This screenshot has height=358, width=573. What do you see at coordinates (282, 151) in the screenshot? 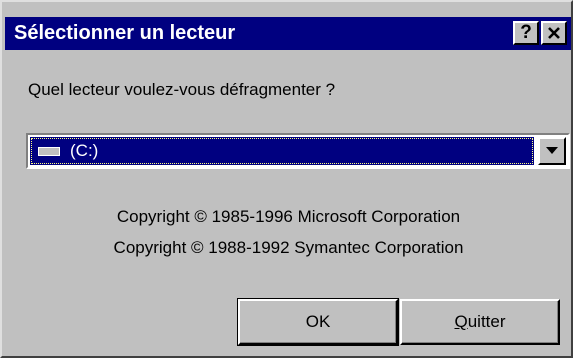
I see `drive-select-value: (C:)` at bounding box center [282, 151].